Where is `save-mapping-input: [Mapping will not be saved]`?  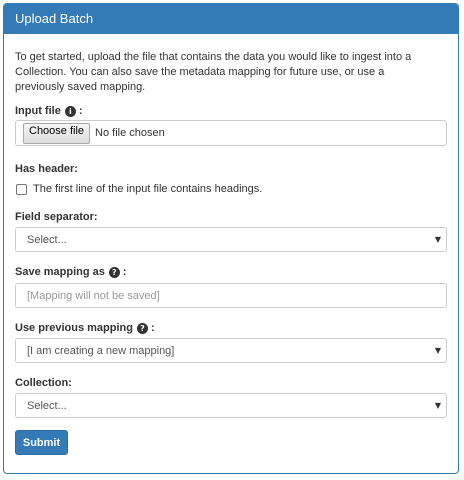 save-mapping-input: [Mapping will not be saved] is located at coordinates (231, 295).